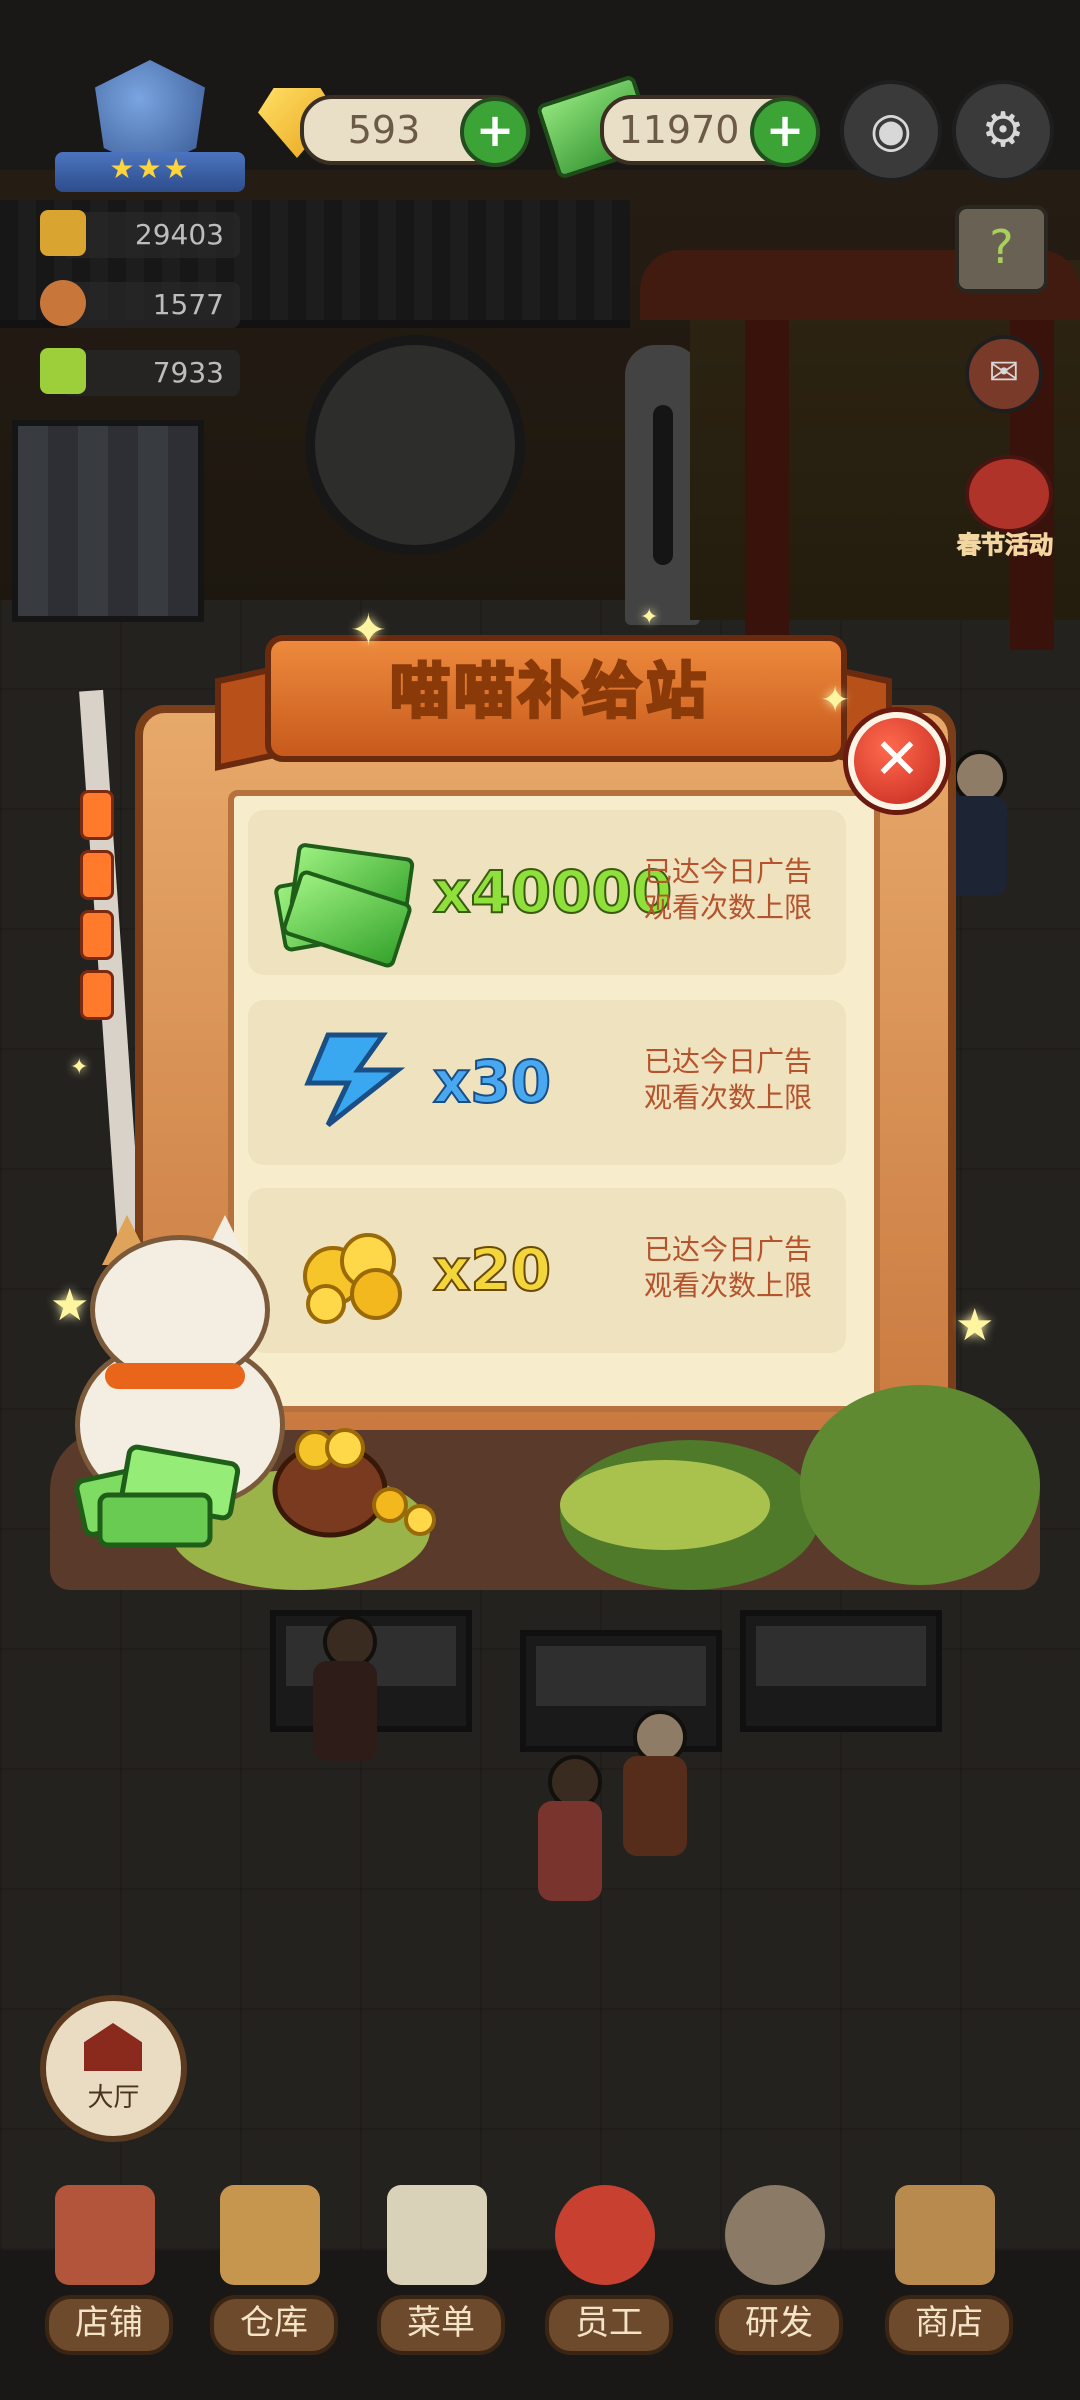 The image size is (1080, 2400). Describe the element at coordinates (113, 2098) in the screenshot. I see `hall-label: 大厅` at that location.